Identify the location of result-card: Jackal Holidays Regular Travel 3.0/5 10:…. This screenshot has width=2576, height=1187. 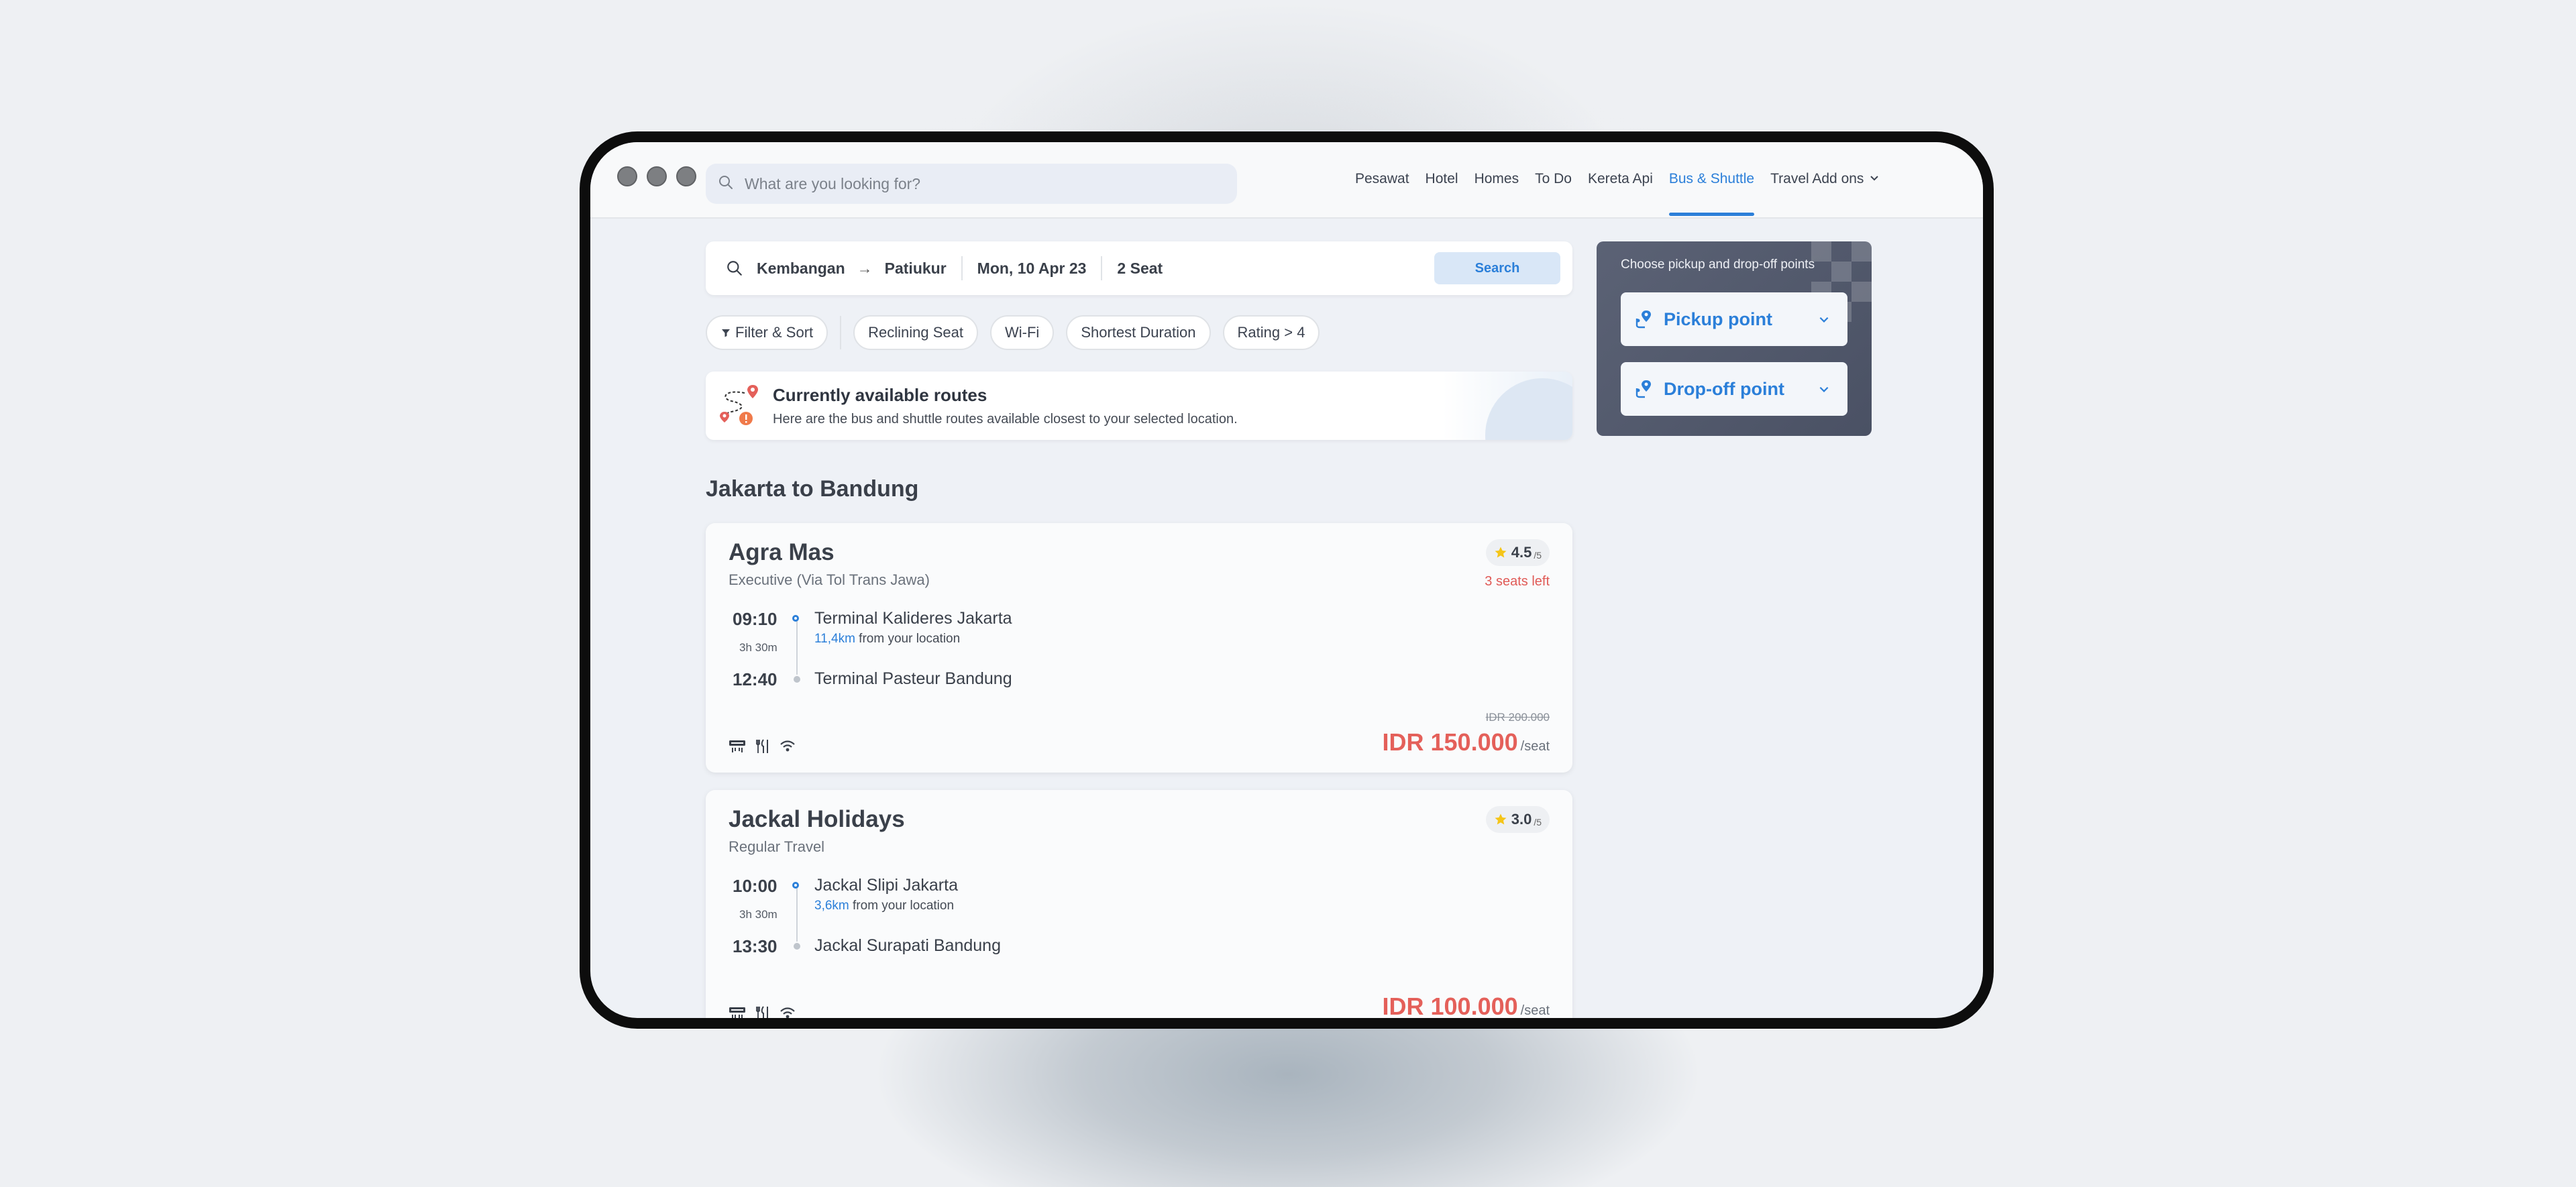
(1139, 904).